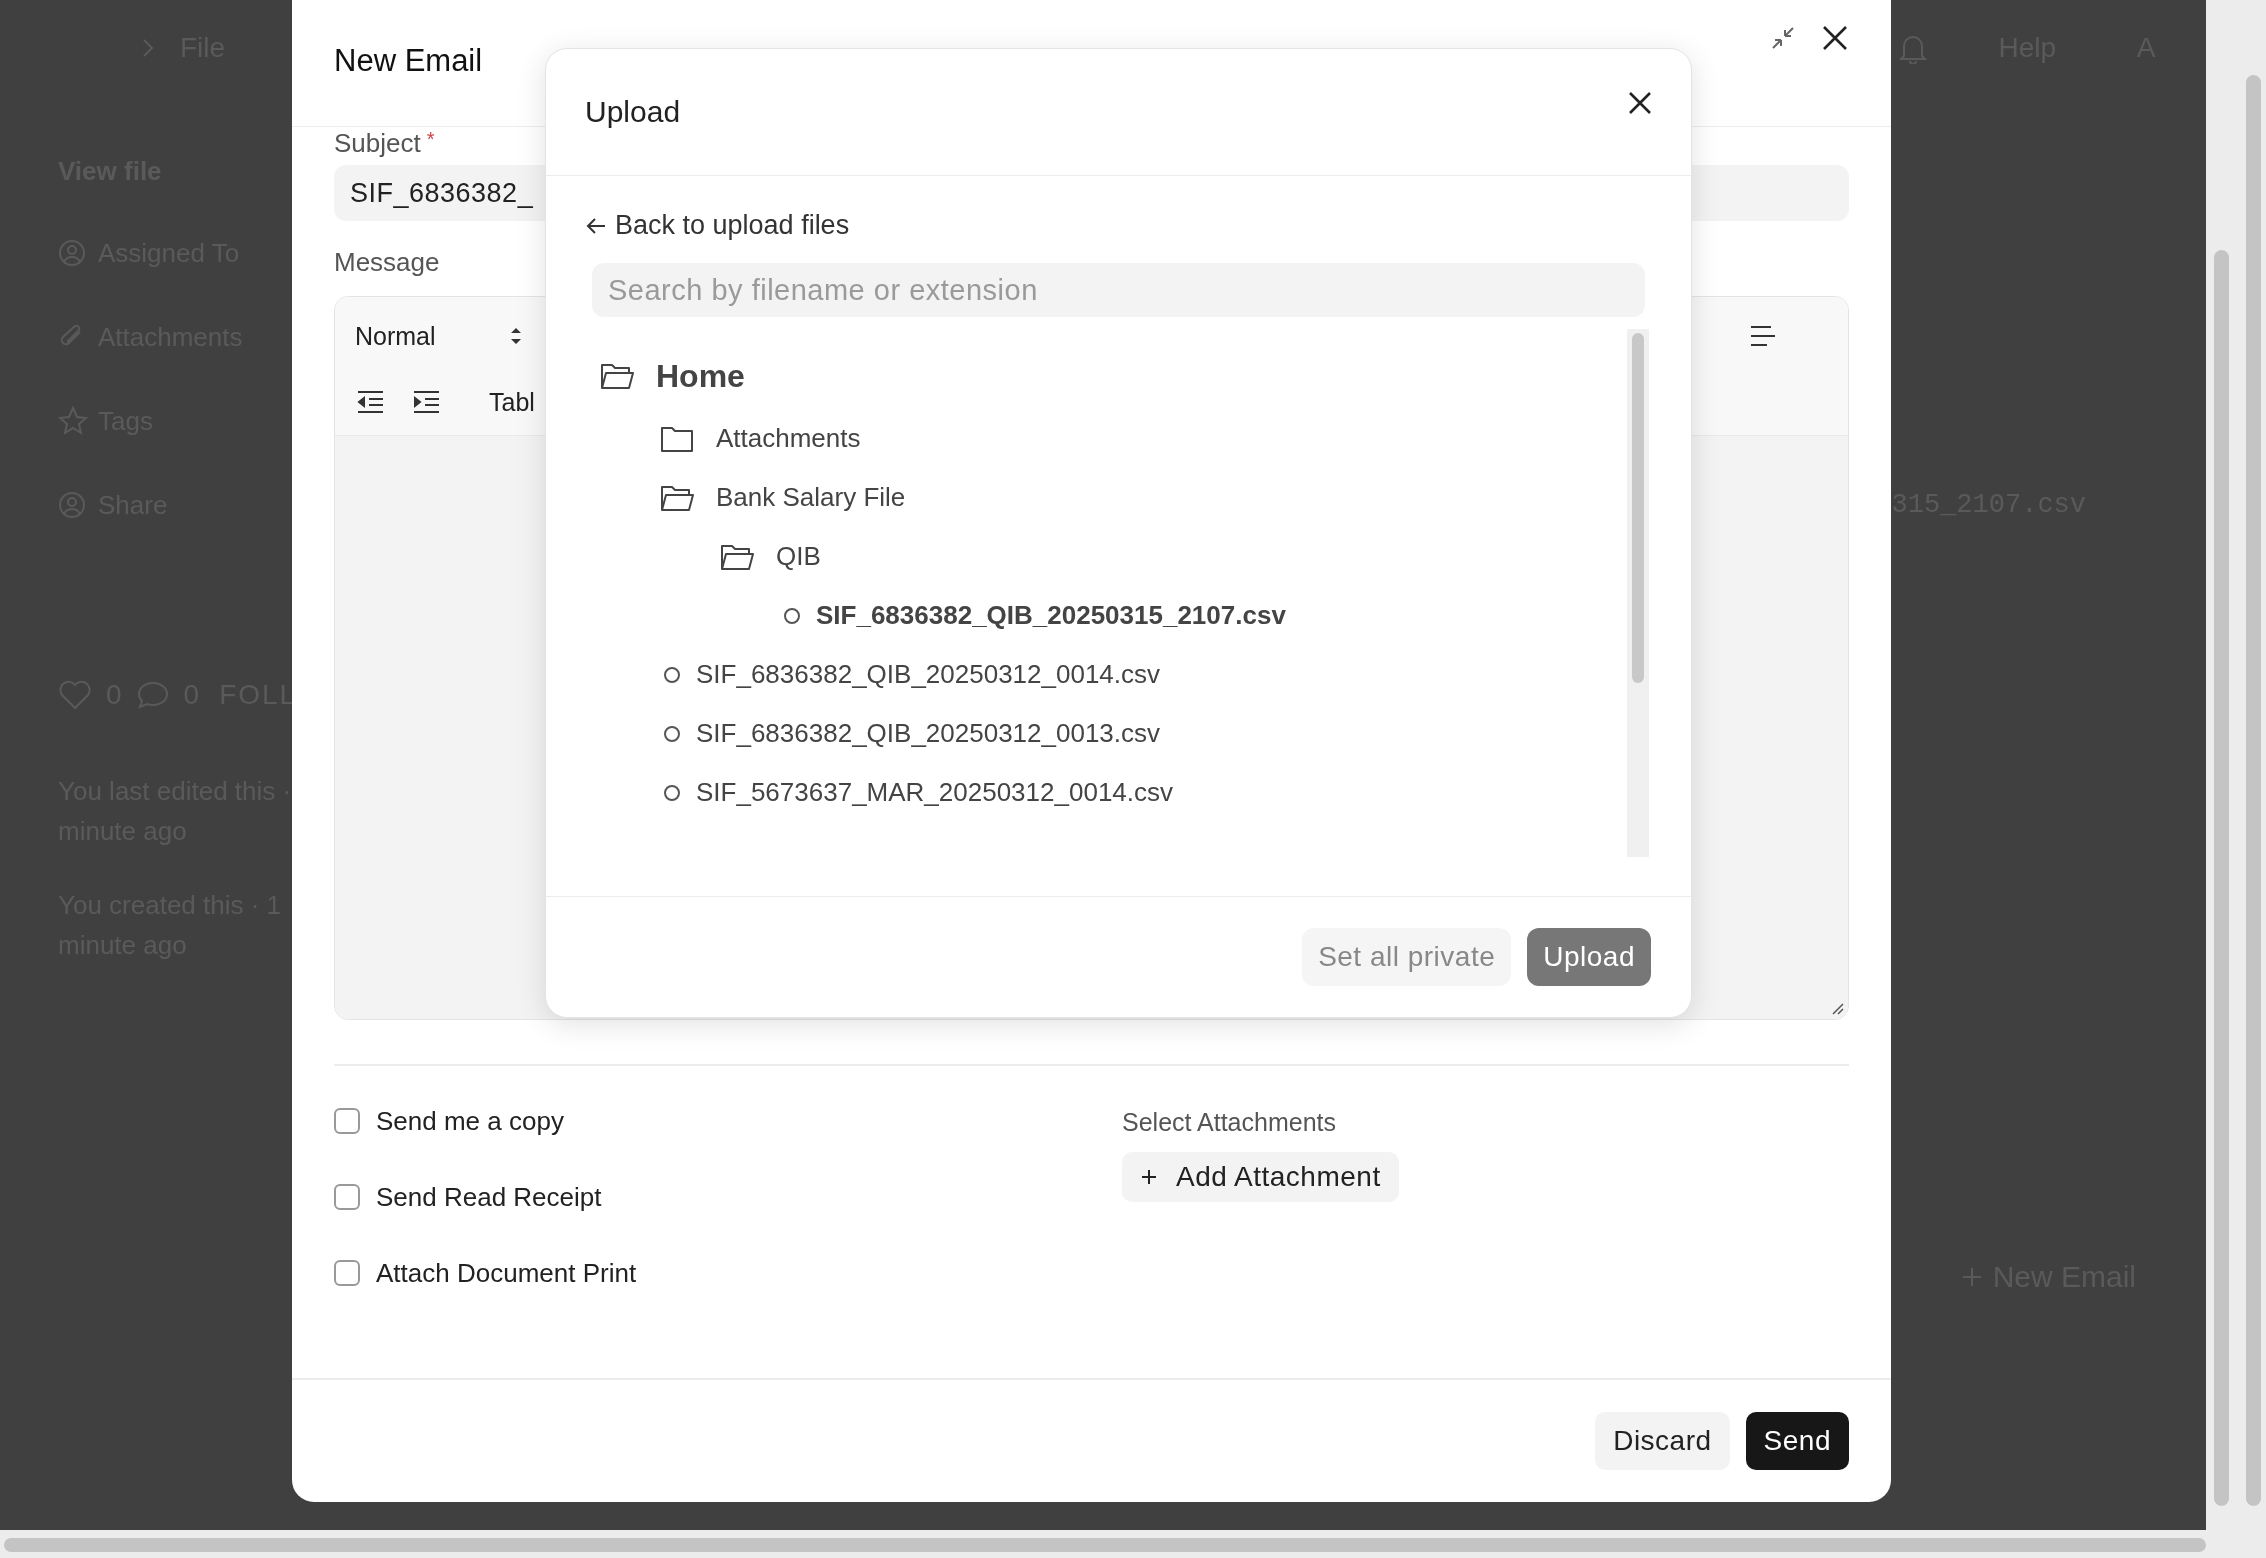 The height and width of the screenshot is (1558, 2266). I want to click on search-field: Search by filename or extension, so click(1118, 290).